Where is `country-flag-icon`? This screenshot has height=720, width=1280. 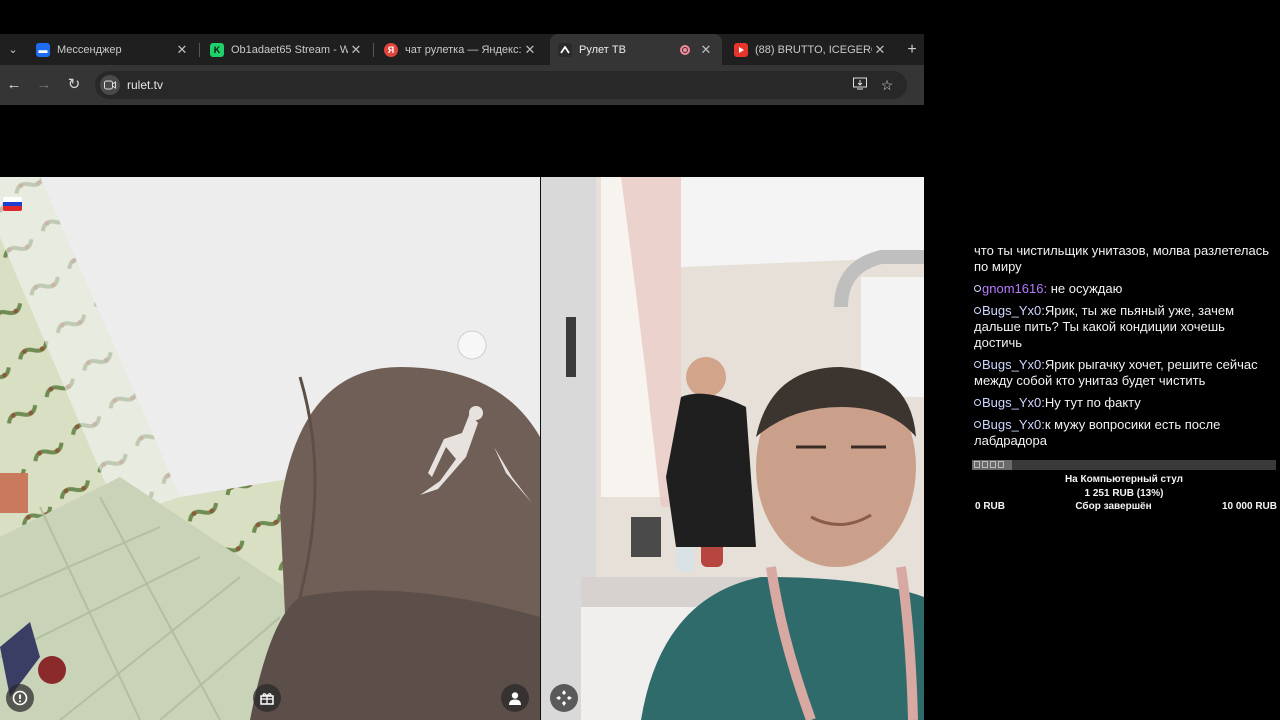 country-flag-icon is located at coordinates (12, 204).